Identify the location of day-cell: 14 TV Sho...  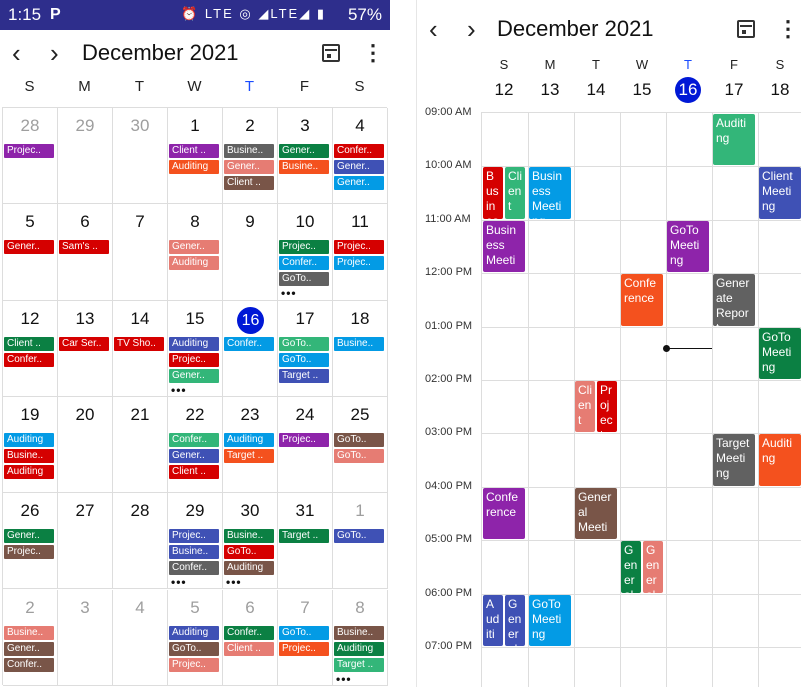
(140, 348).